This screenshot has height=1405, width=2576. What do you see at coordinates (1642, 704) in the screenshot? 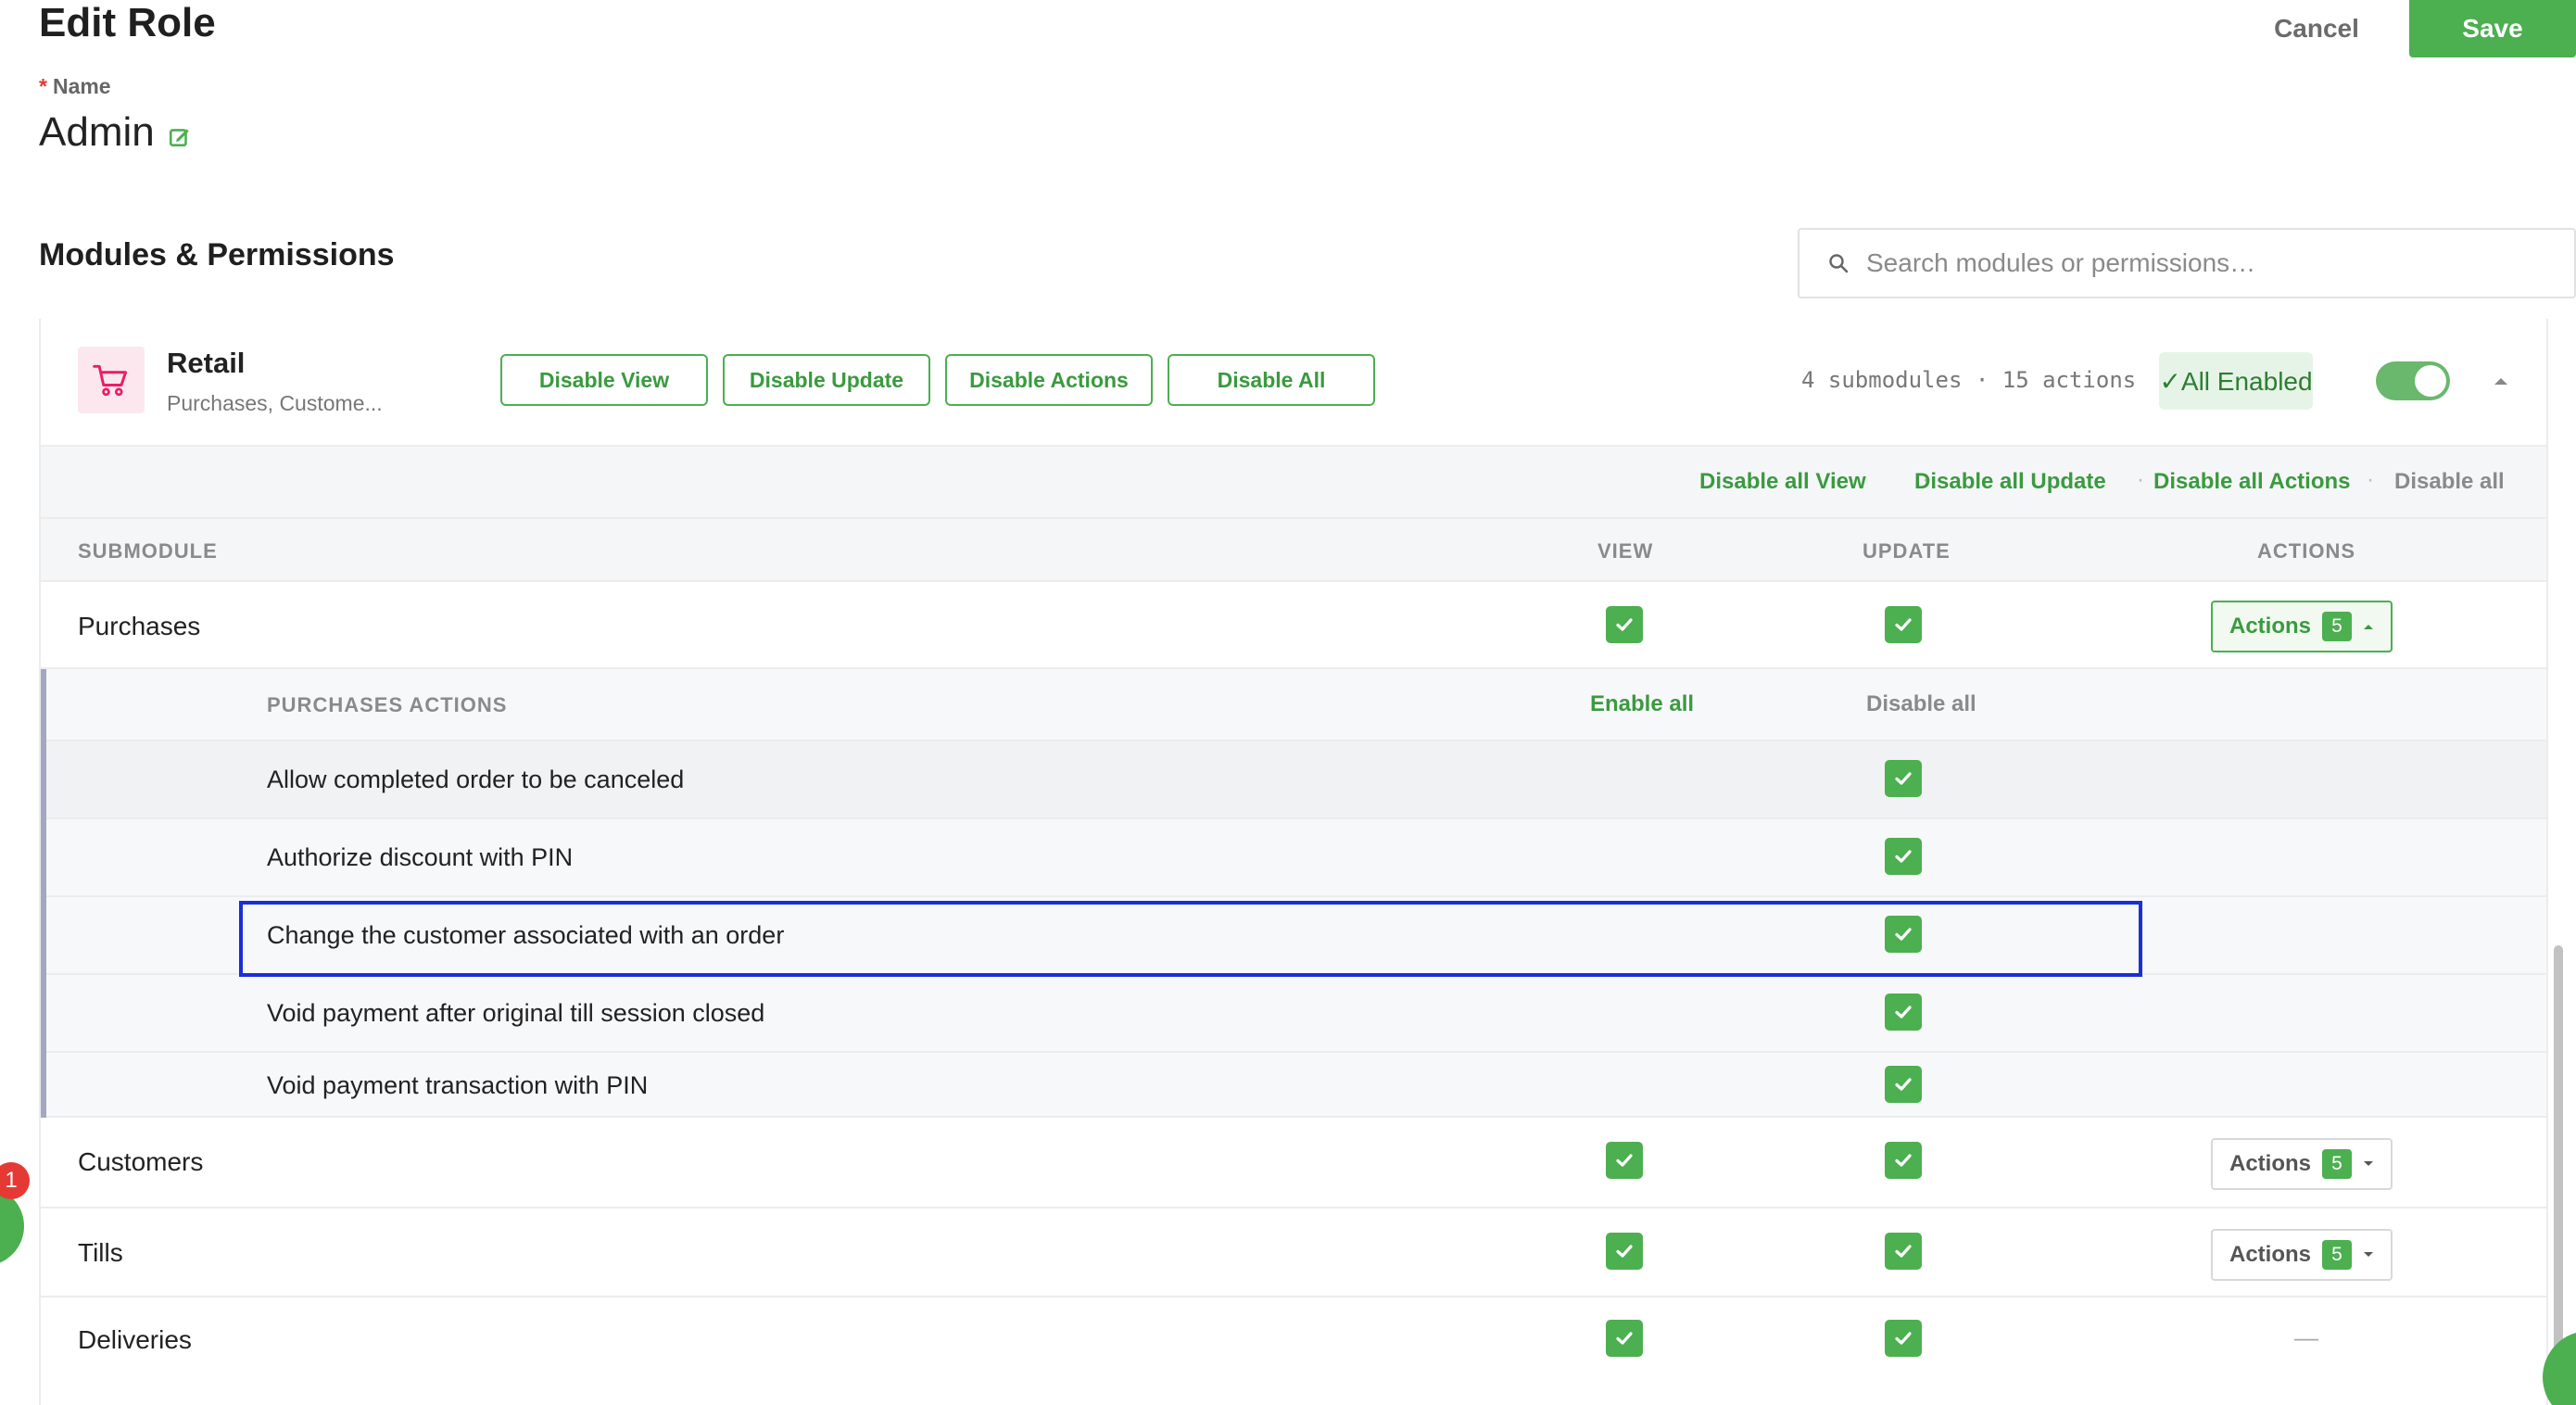
I see `enable-all-actions-link: Enable all` at bounding box center [1642, 704].